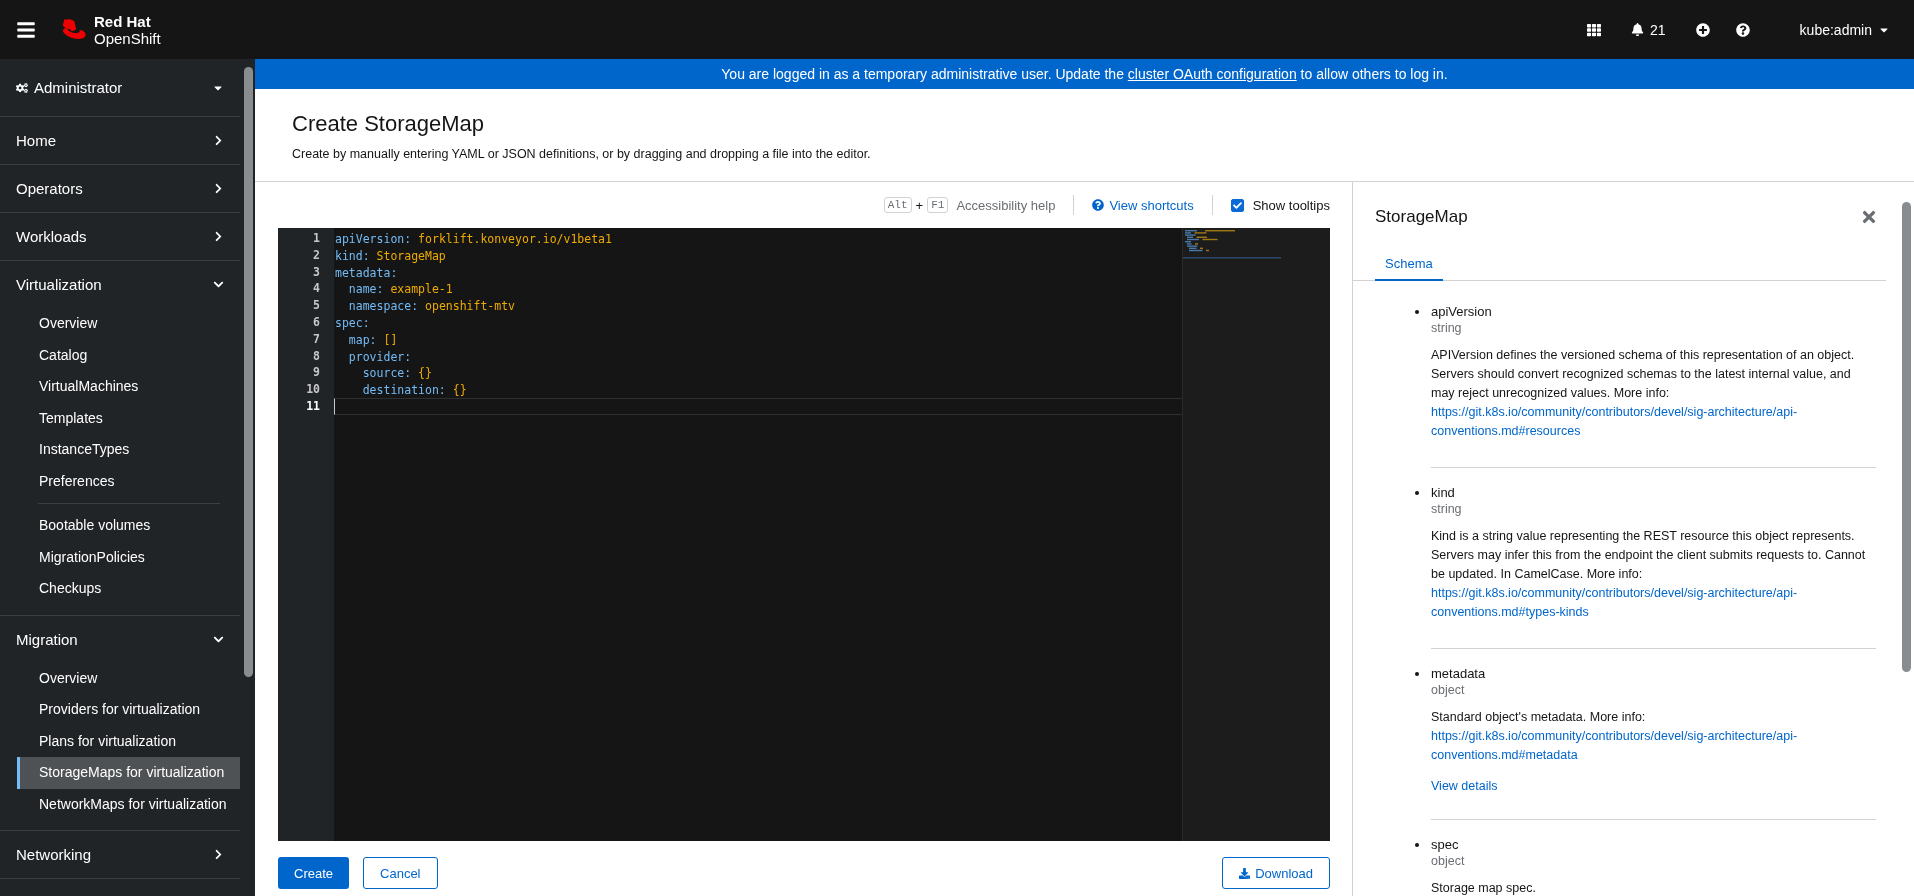  I want to click on banner-message: You are logged in as a temporary administrative user. Update the cluster OAuth configuration to allow others to log in., so click(1084, 74).